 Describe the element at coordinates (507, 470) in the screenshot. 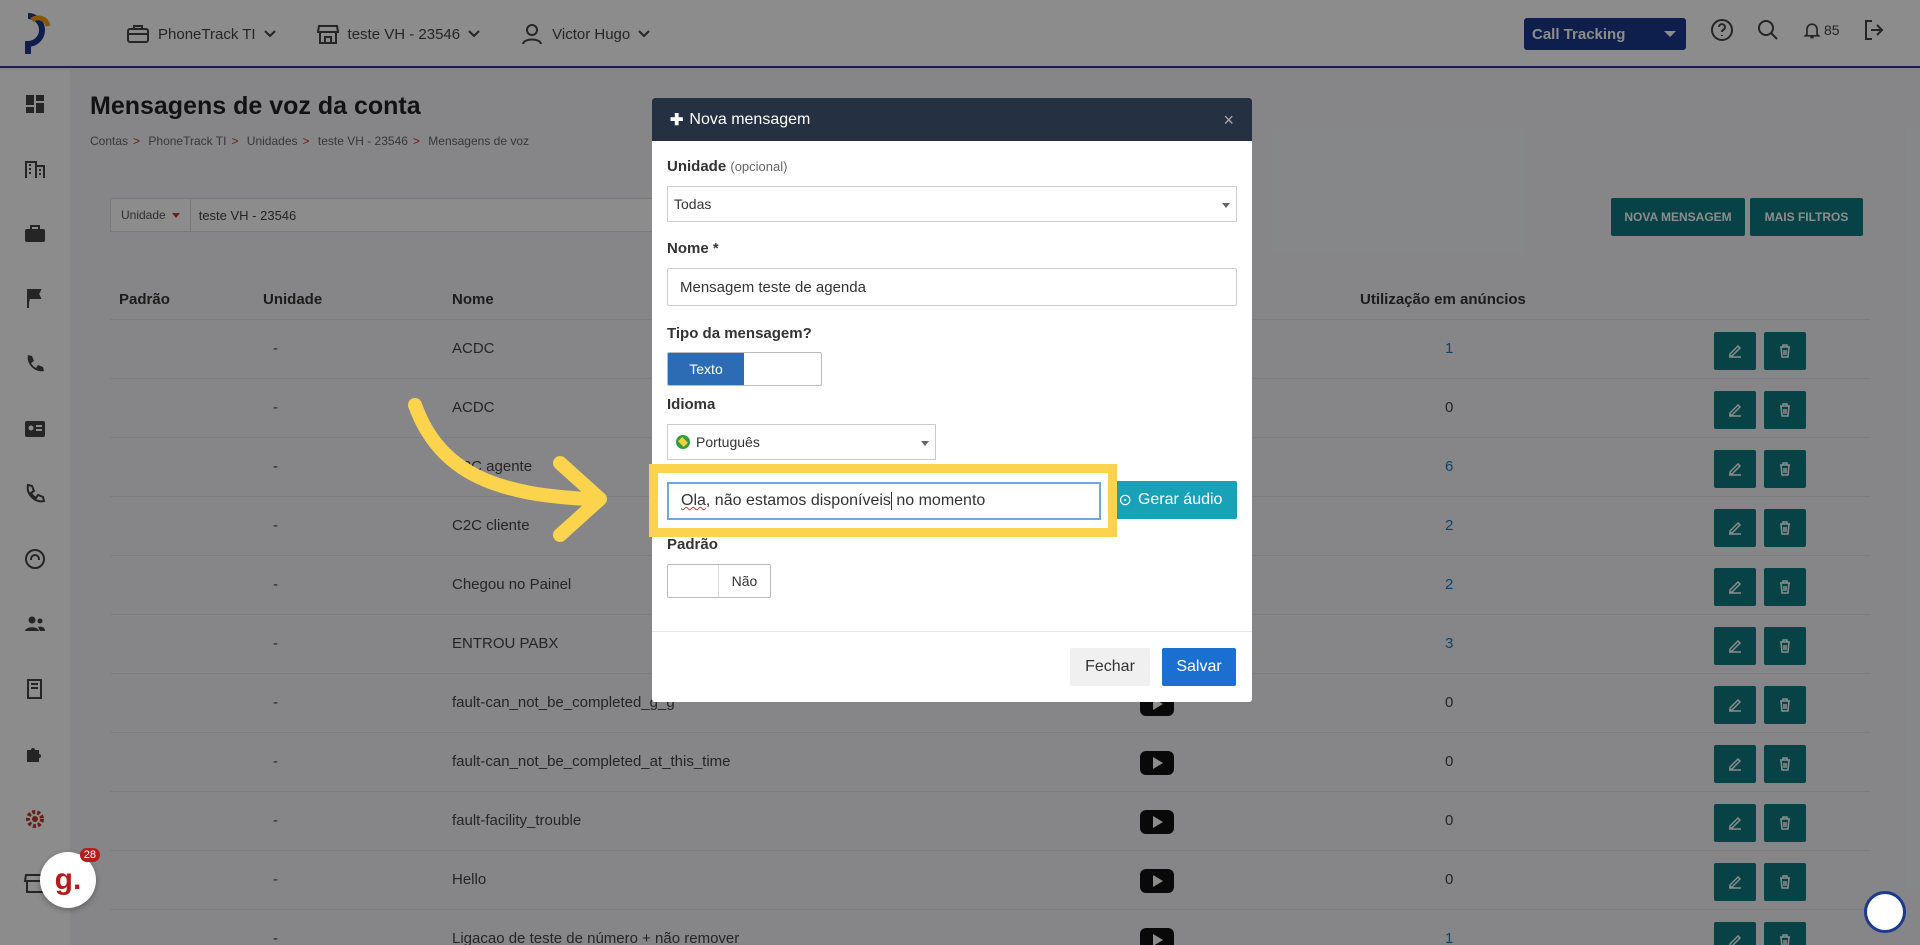

I see `pointer-arrow-icon` at that location.